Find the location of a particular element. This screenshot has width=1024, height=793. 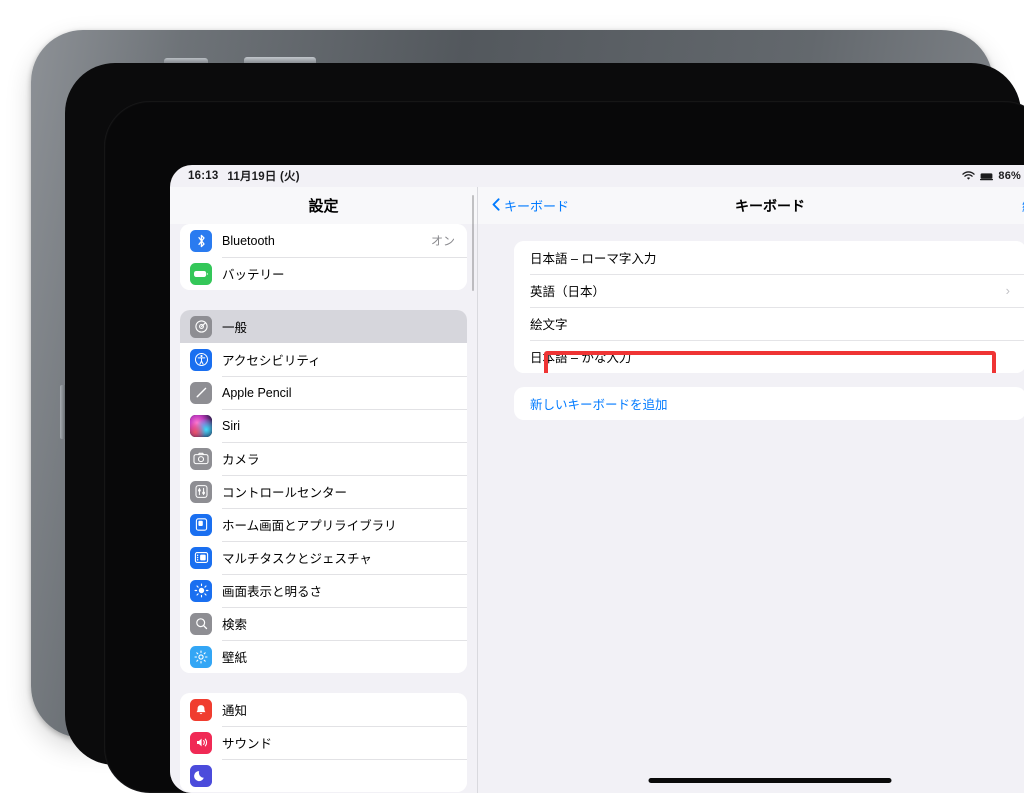

sidebar-group-connectivity: Bluetooth オン バッテリー is located at coordinates (323, 257).